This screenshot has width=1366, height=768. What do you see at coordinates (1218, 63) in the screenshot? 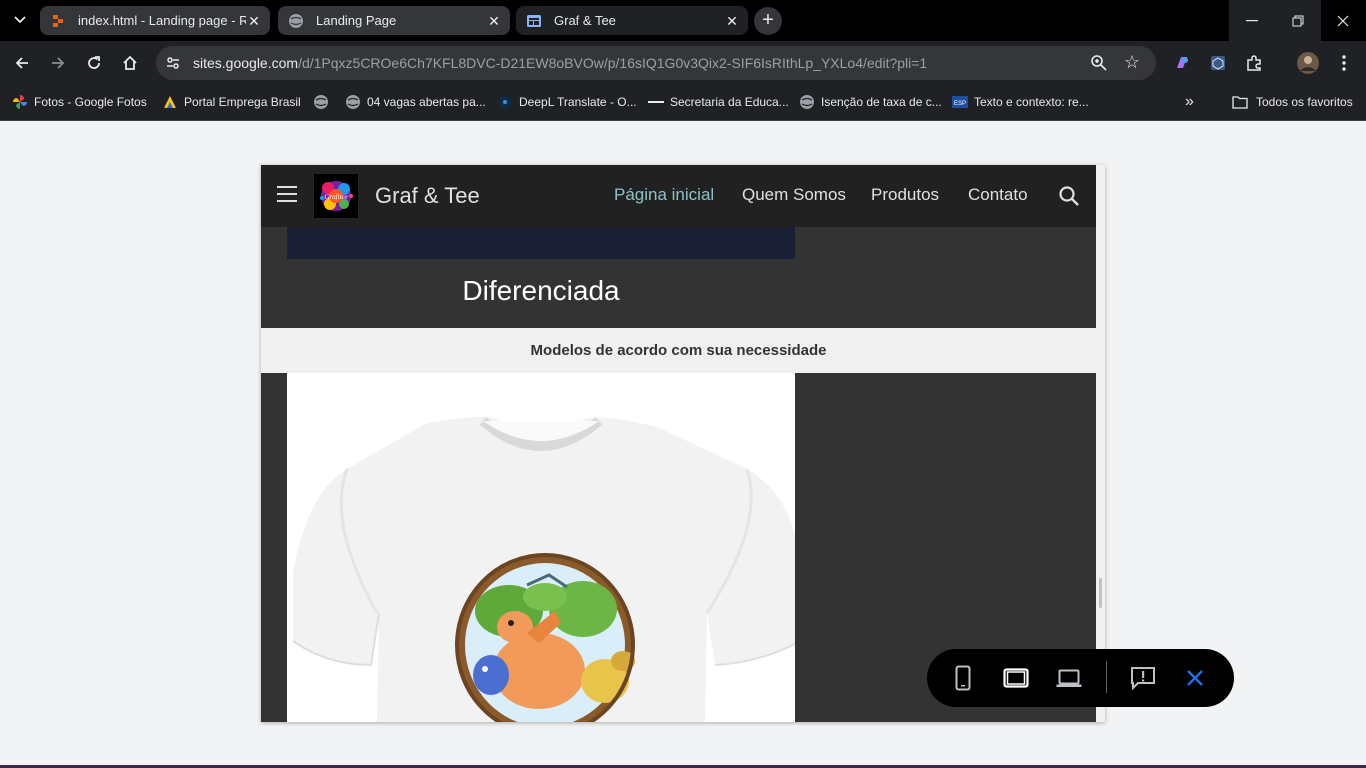
I see `extension-cube-icon` at bounding box center [1218, 63].